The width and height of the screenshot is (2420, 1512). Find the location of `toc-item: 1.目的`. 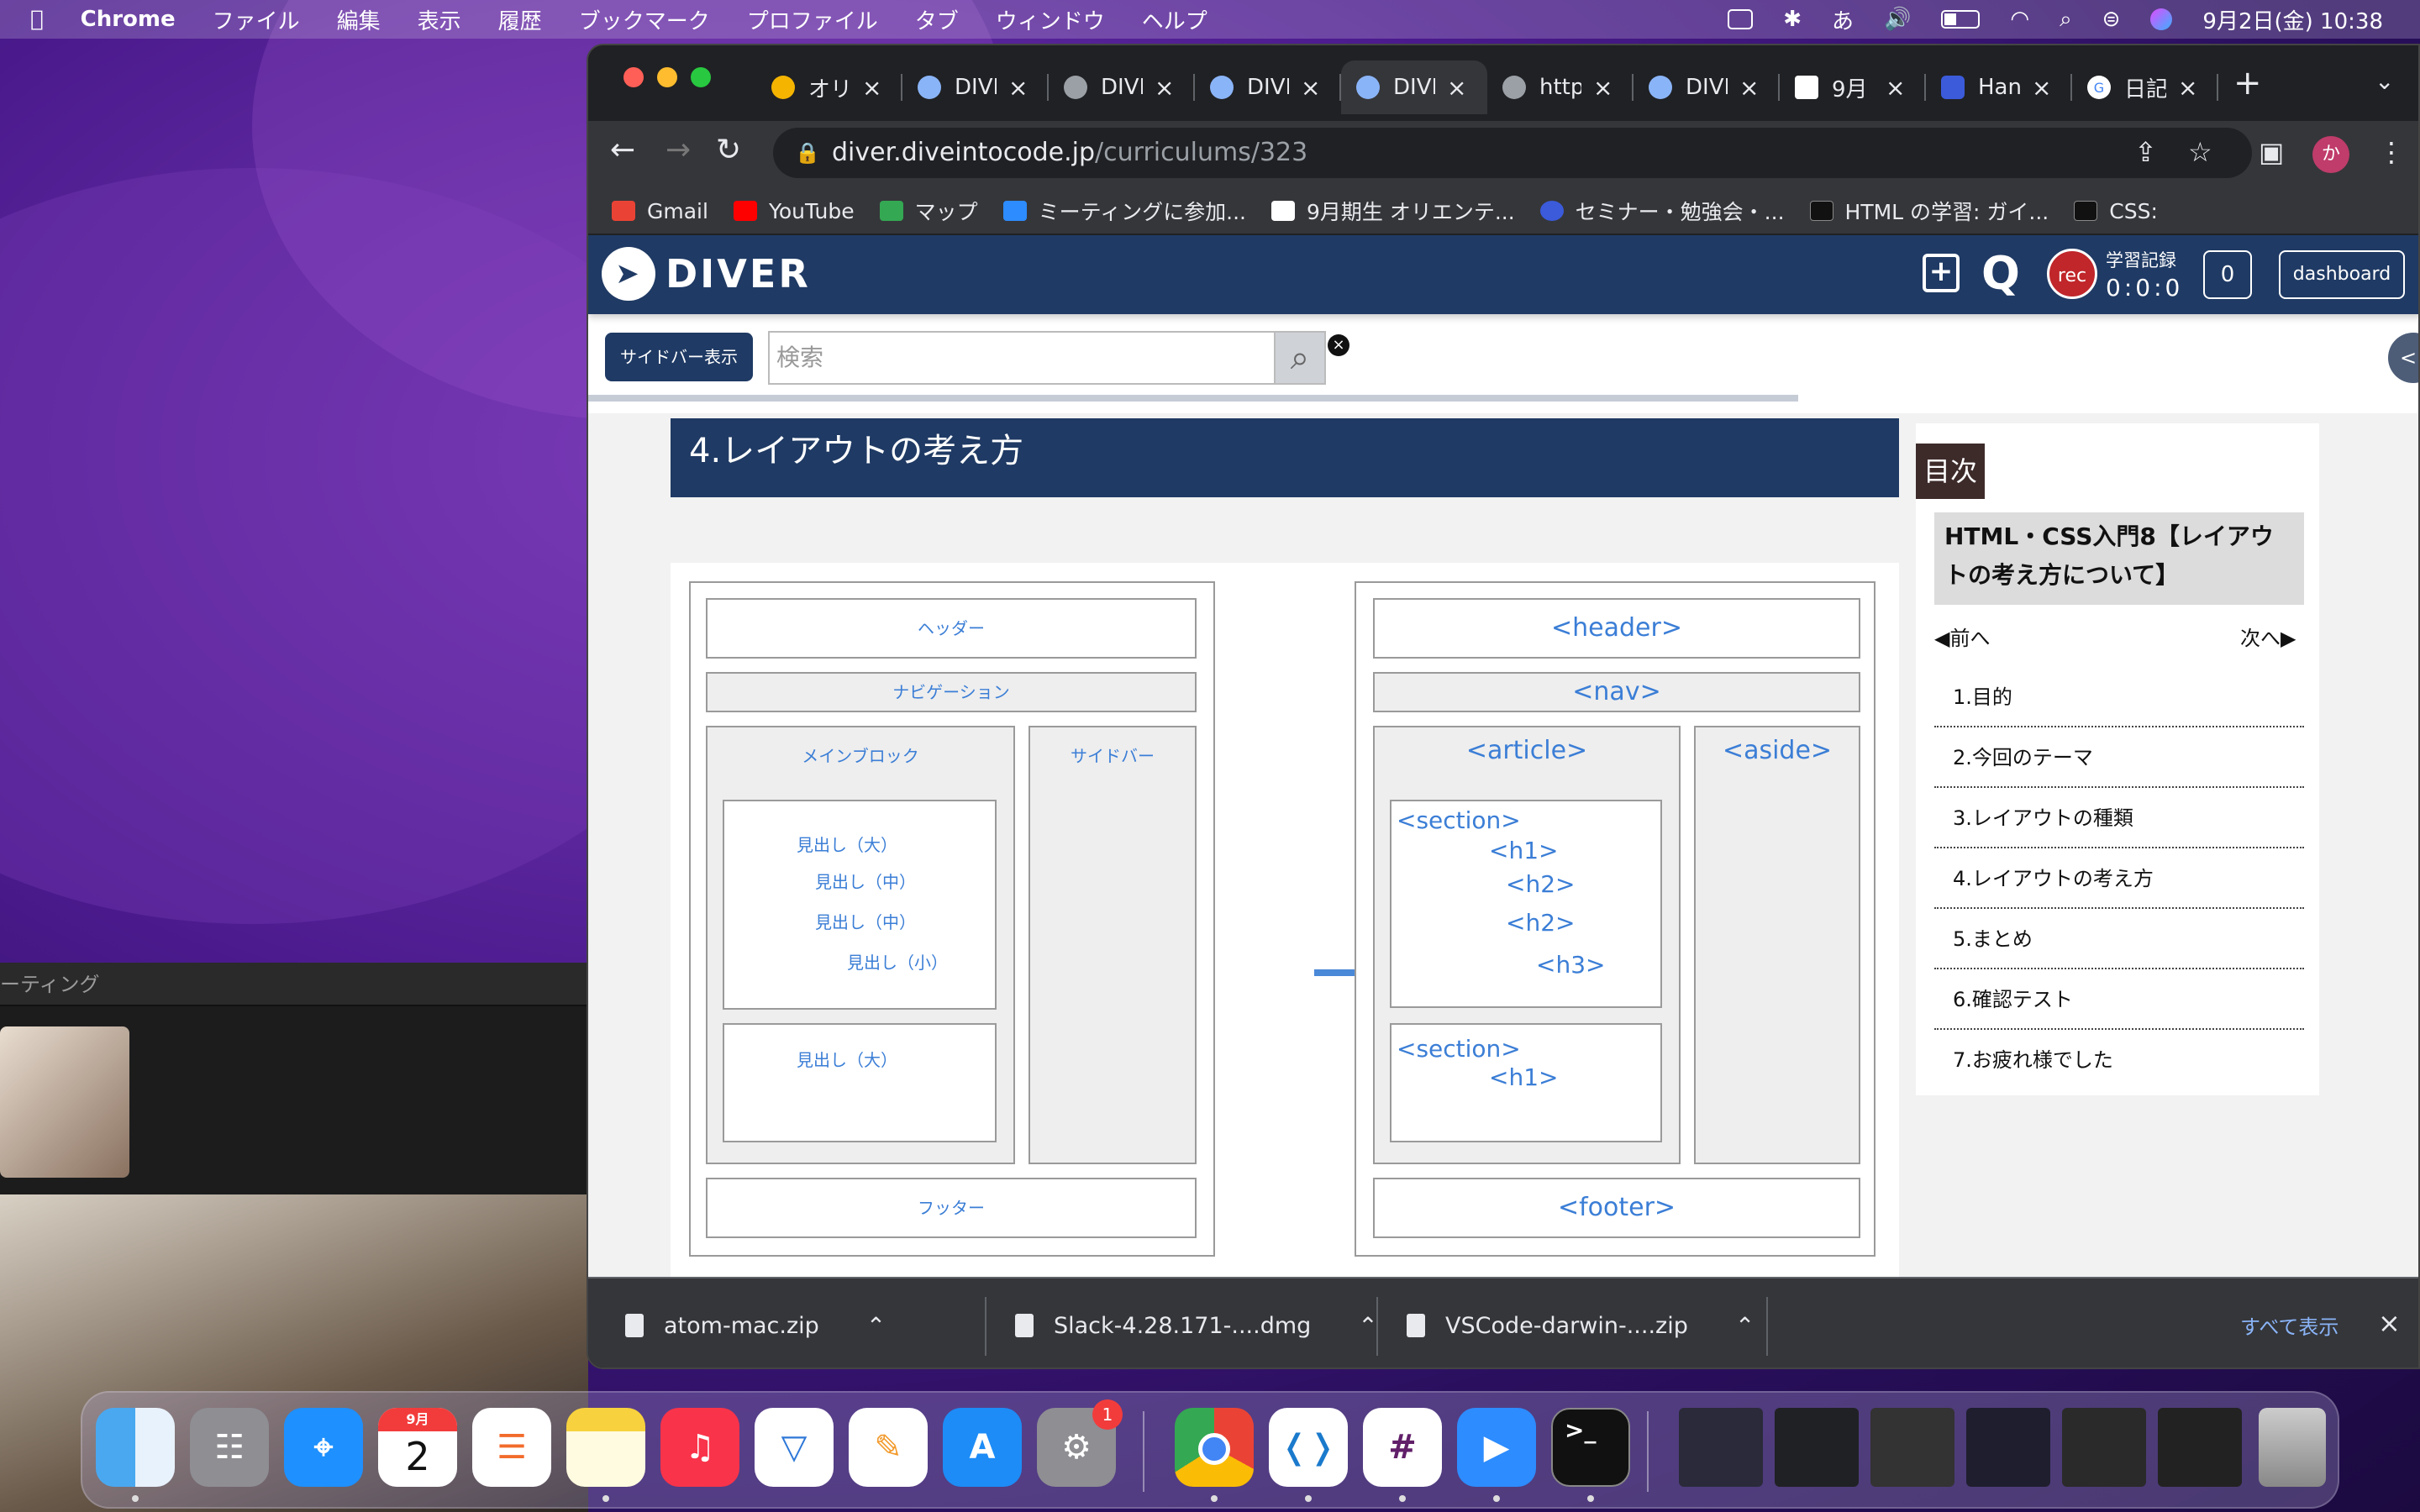

toc-item: 1.目的 is located at coordinates (2119, 697).